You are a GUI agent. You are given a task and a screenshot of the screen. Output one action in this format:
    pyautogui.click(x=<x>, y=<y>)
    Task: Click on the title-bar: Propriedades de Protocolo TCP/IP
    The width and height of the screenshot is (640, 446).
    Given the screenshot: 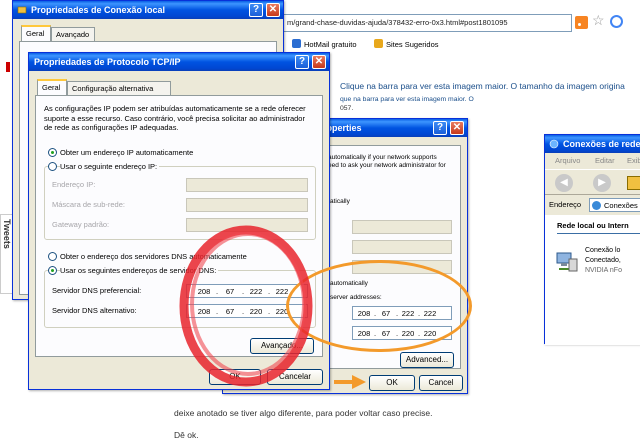 What is the action you would take?
    pyautogui.click(x=179, y=62)
    